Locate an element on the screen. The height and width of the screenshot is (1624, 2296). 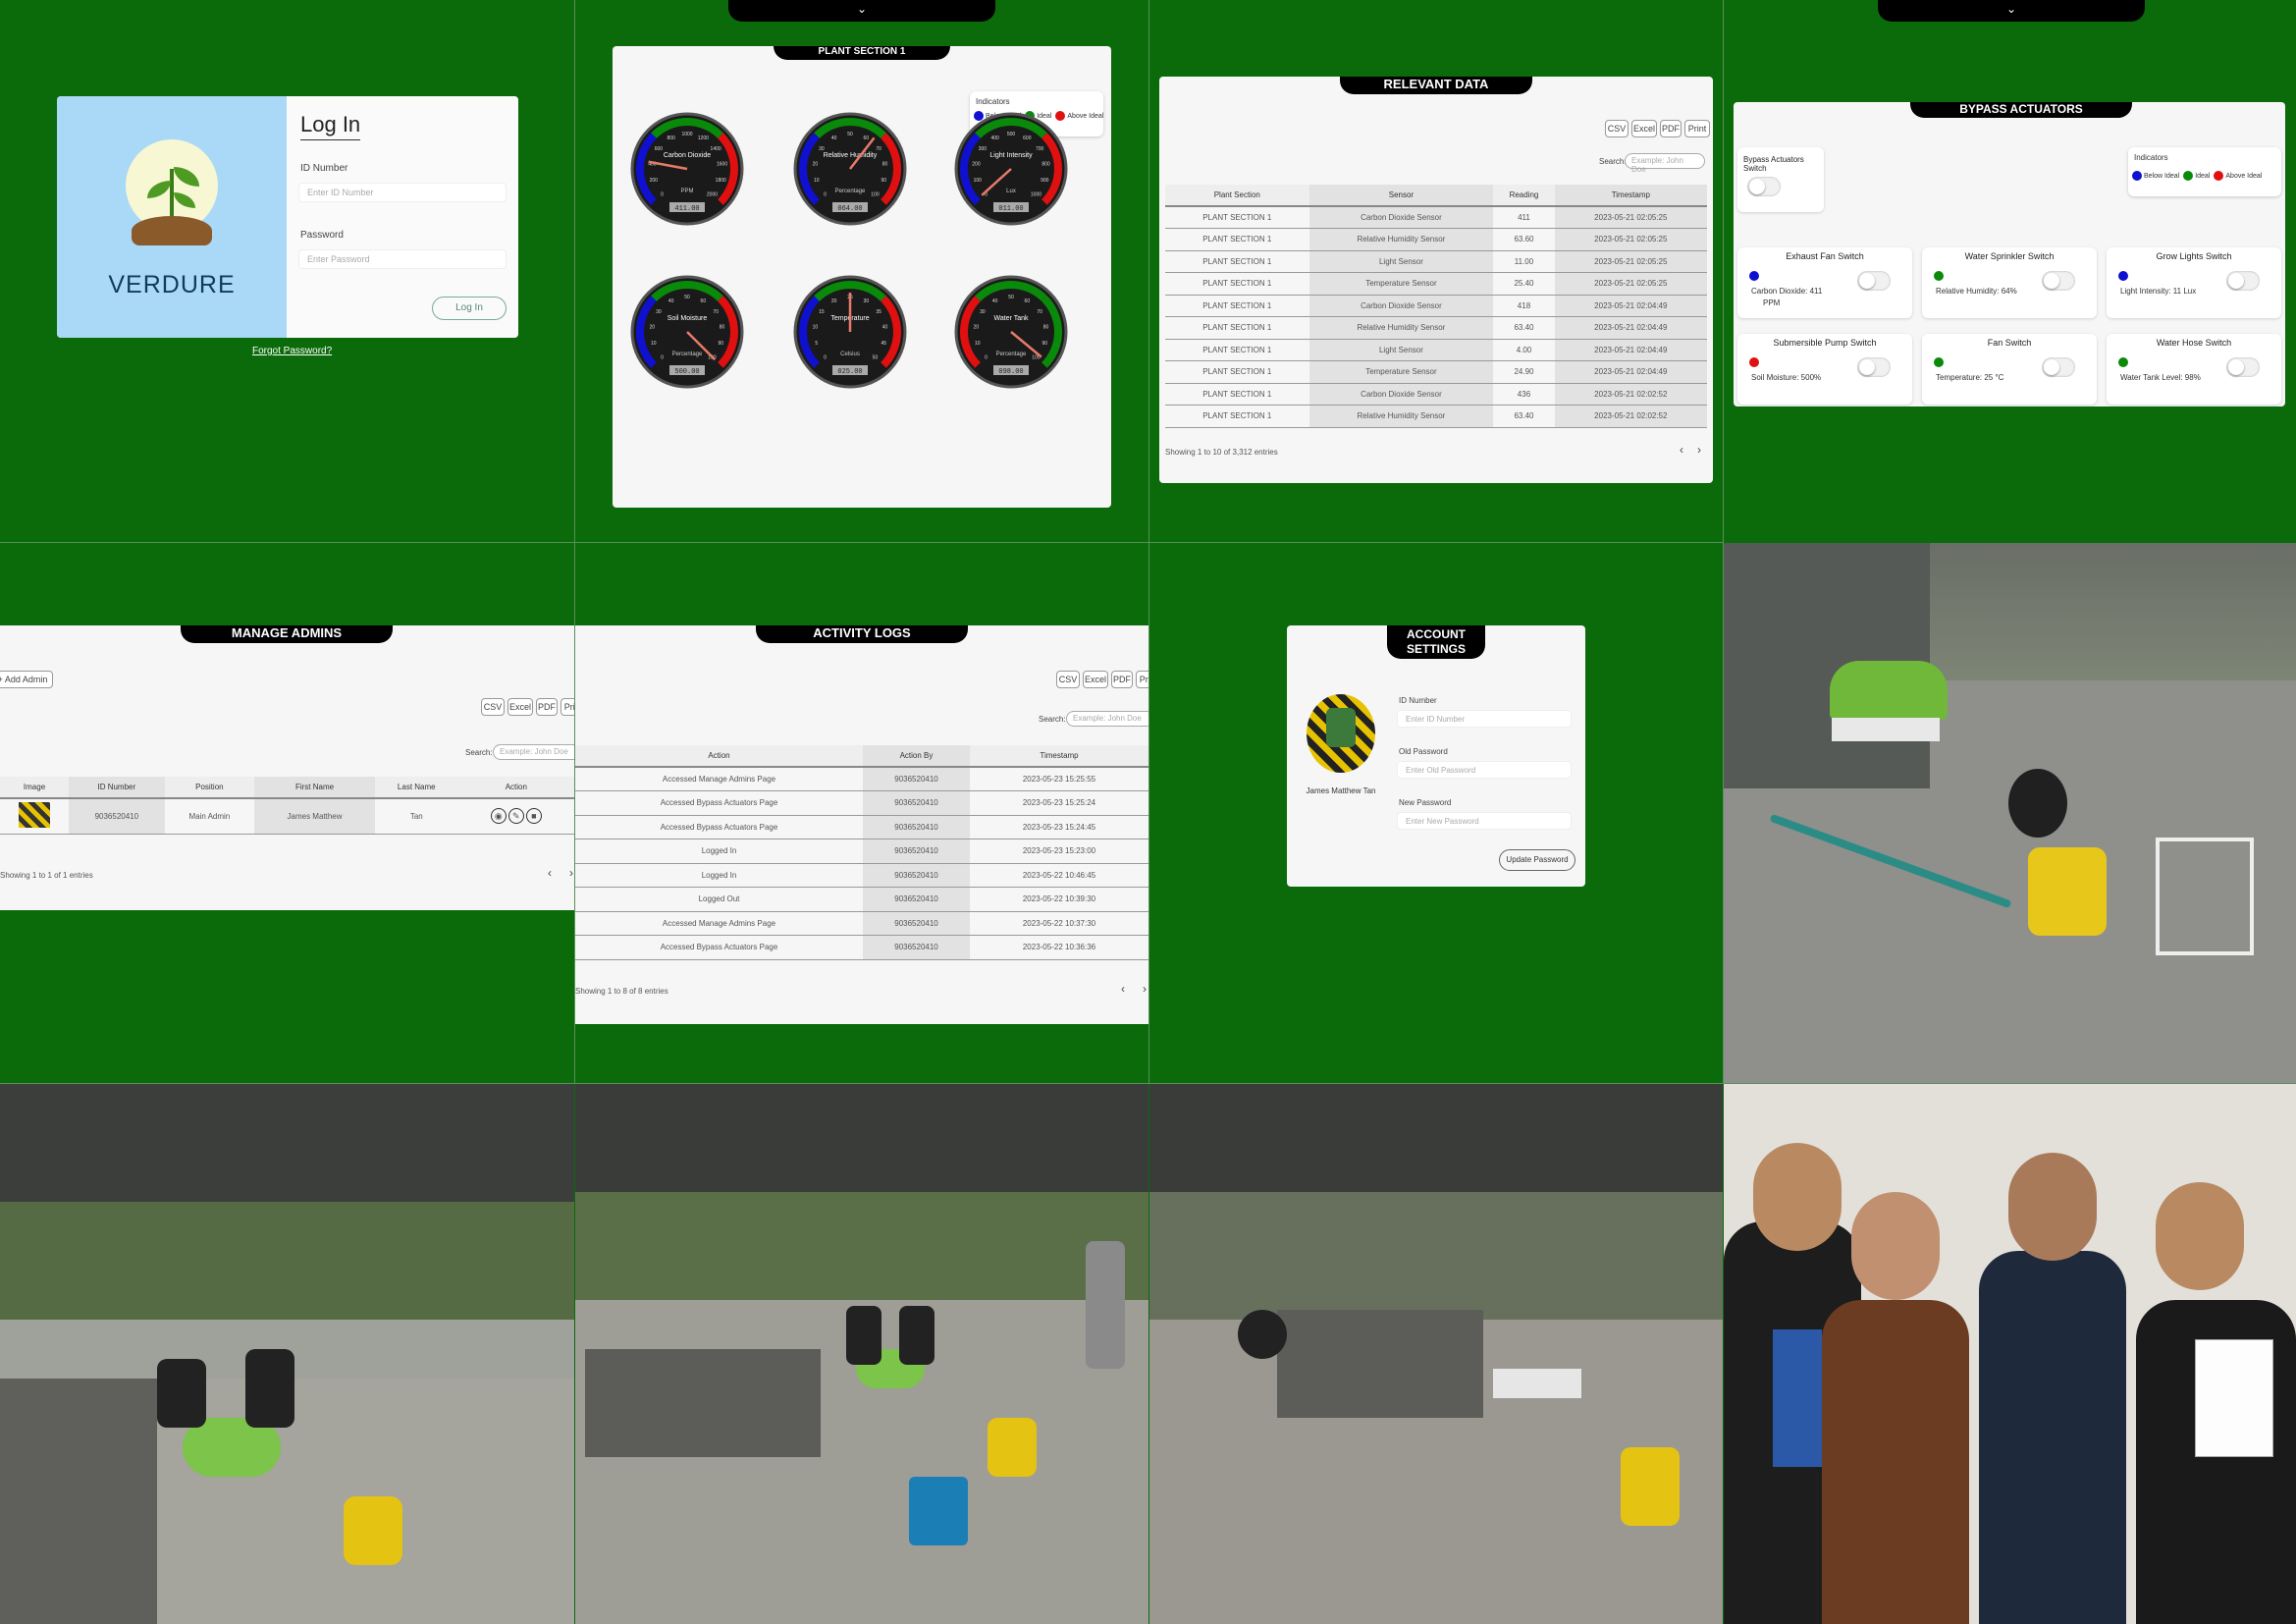
view-icon: ◉ is located at coordinates (499, 816).